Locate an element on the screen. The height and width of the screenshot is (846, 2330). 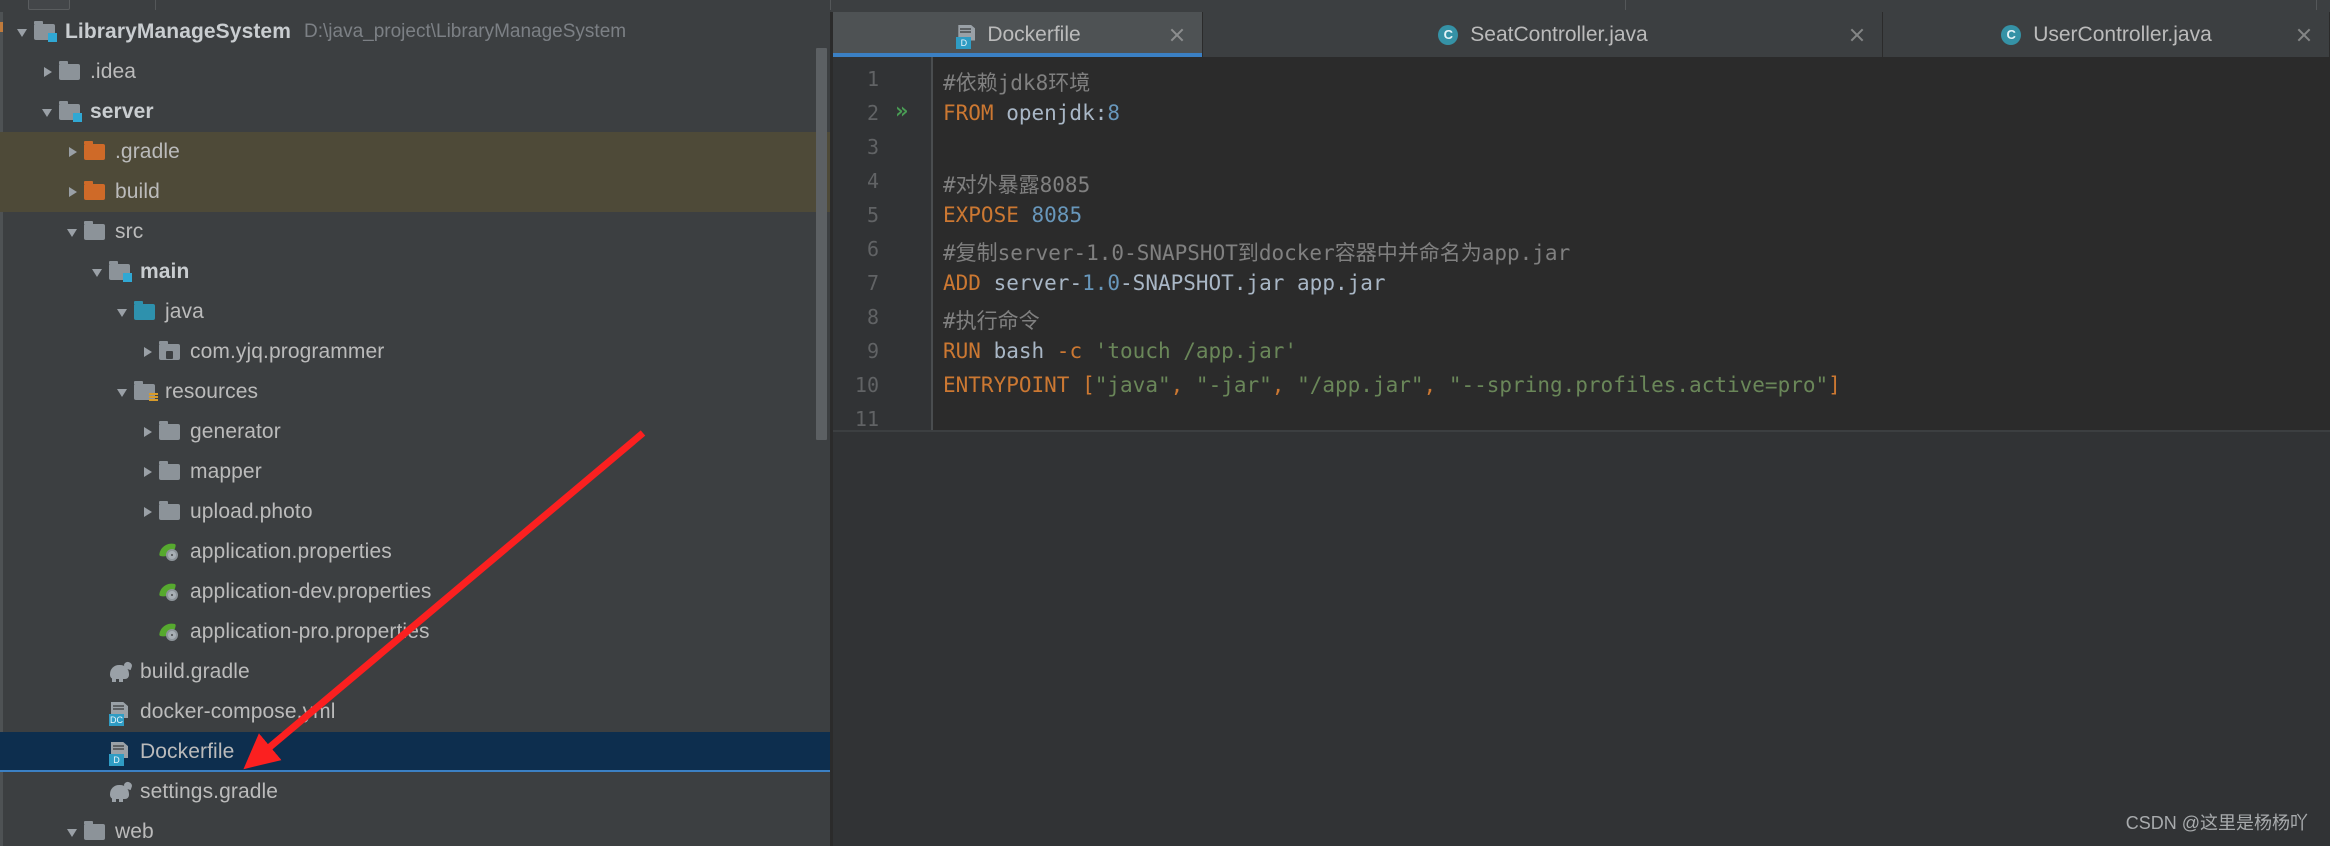
code-token: , is located at coordinates (1430, 385).